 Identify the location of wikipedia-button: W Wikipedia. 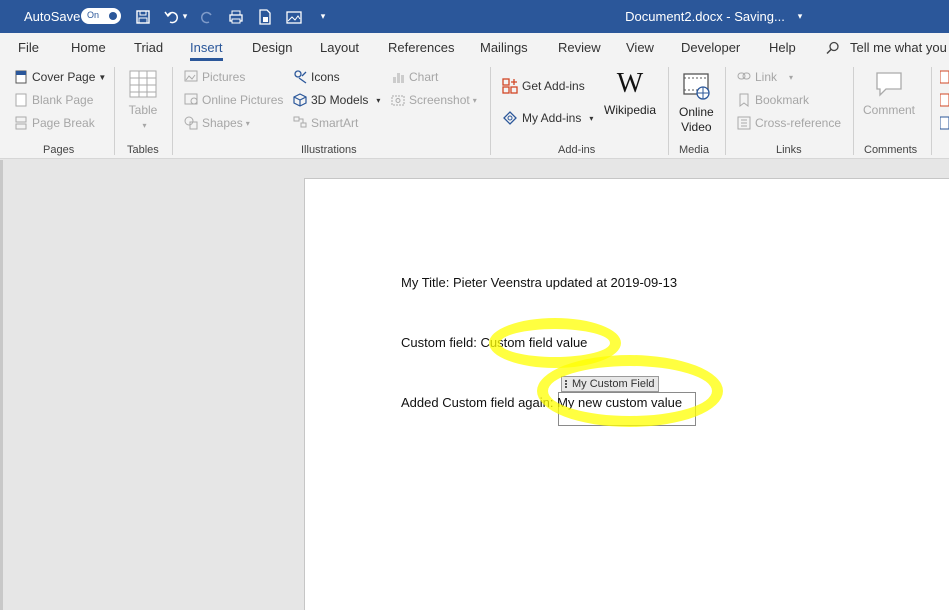
(630, 93).